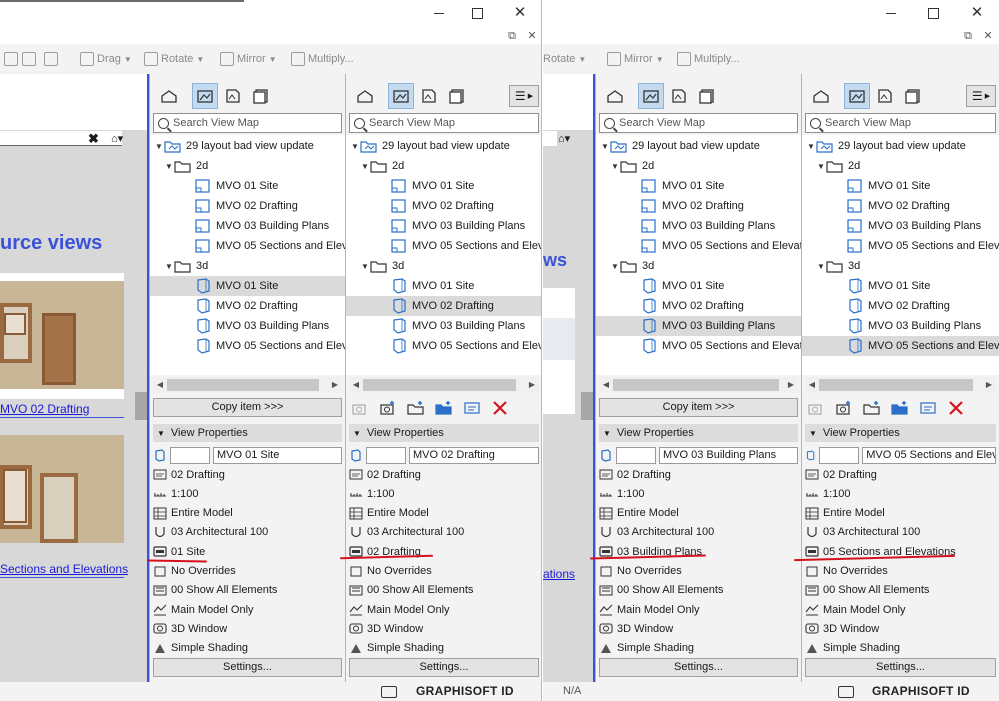 This screenshot has width=999, height=701. I want to click on graphisoft-brand: GRAPHISOFT ID, so click(921, 691).